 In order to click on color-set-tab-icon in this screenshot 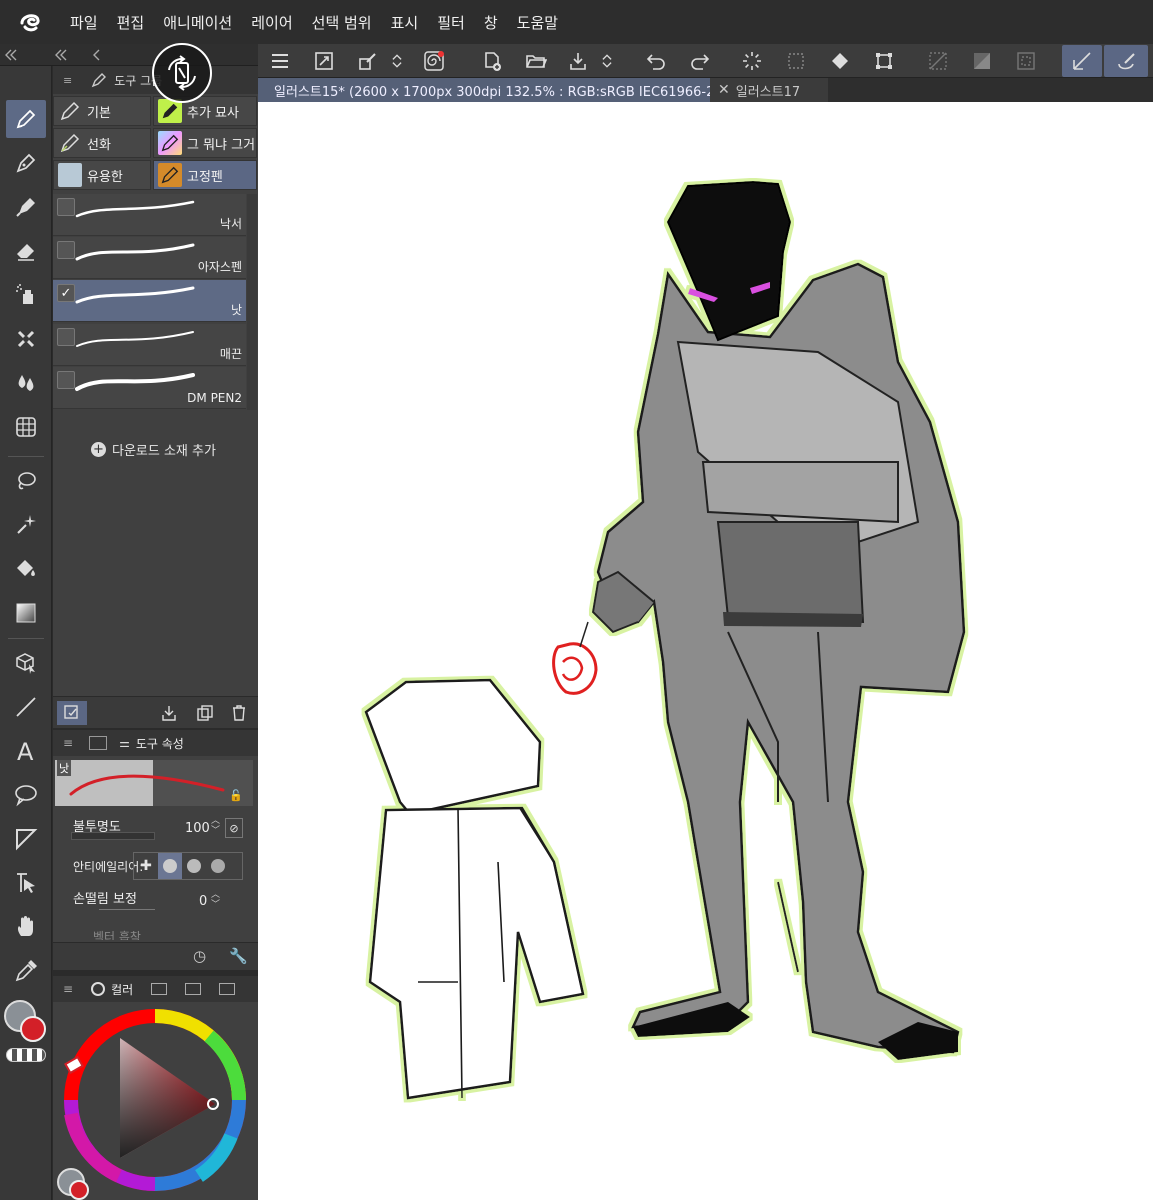, I will do `click(193, 989)`.